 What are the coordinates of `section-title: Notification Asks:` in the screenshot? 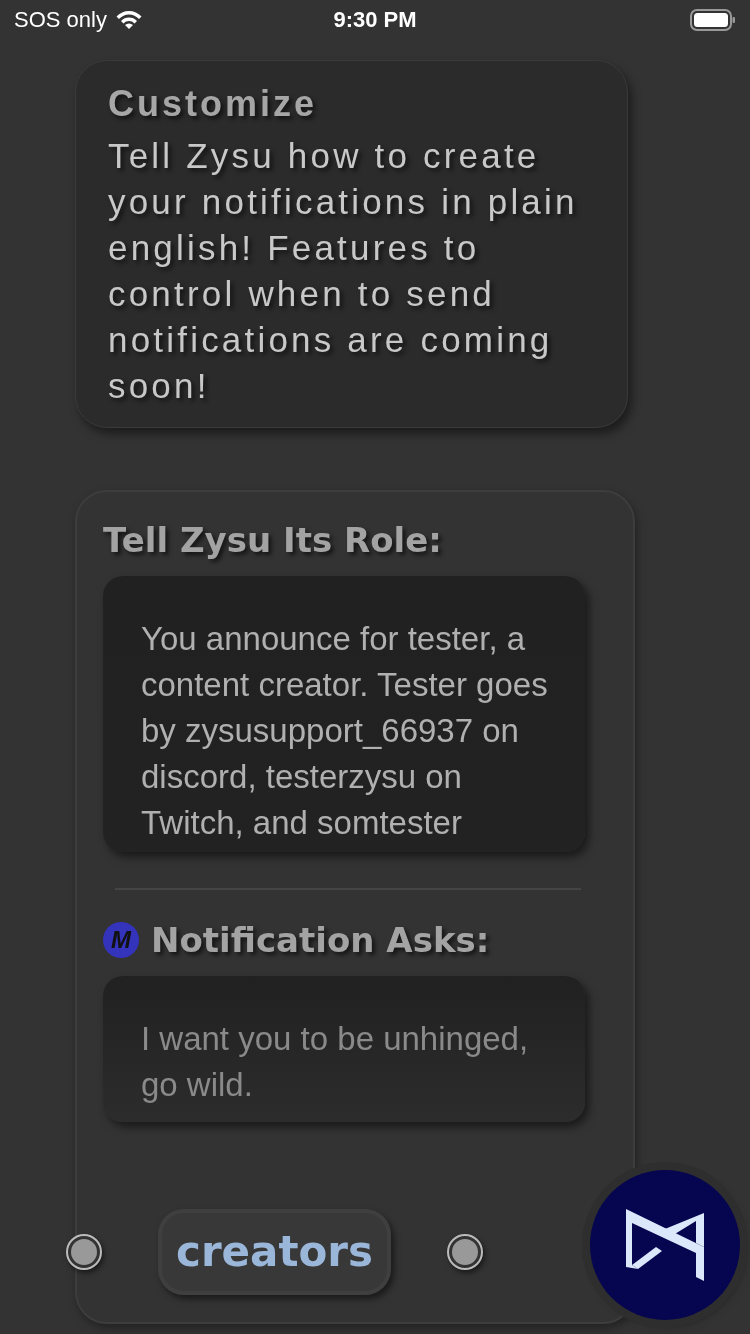 It's located at (320, 940).